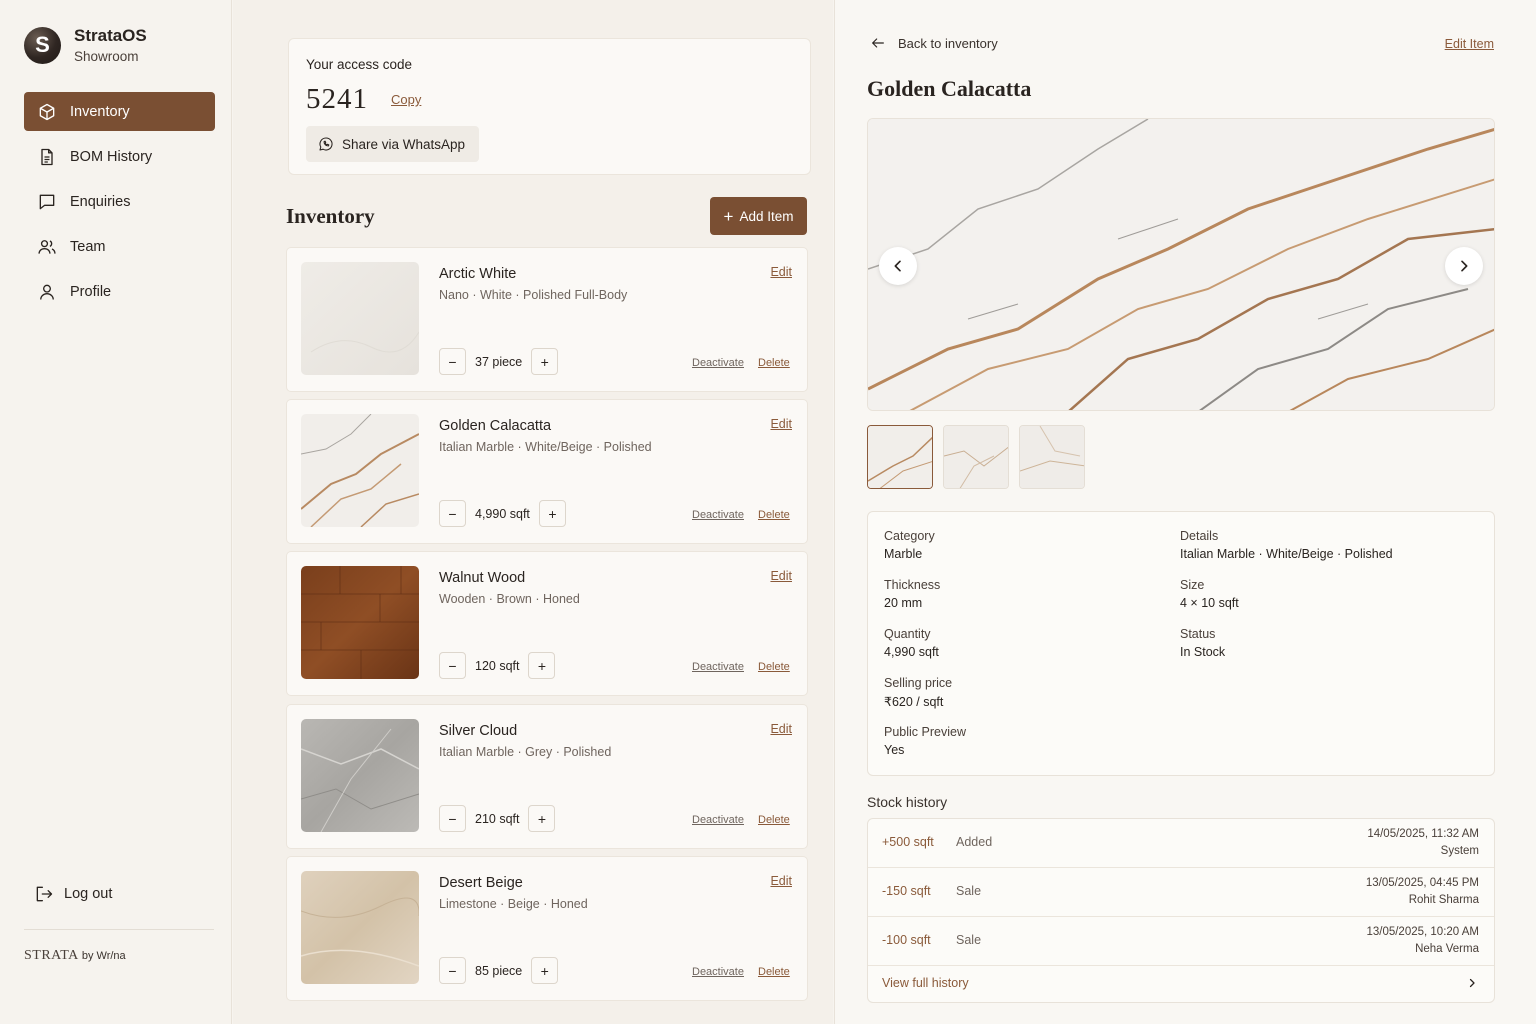  What do you see at coordinates (119, 246) in the screenshot?
I see `sidebar-item-team: Team` at bounding box center [119, 246].